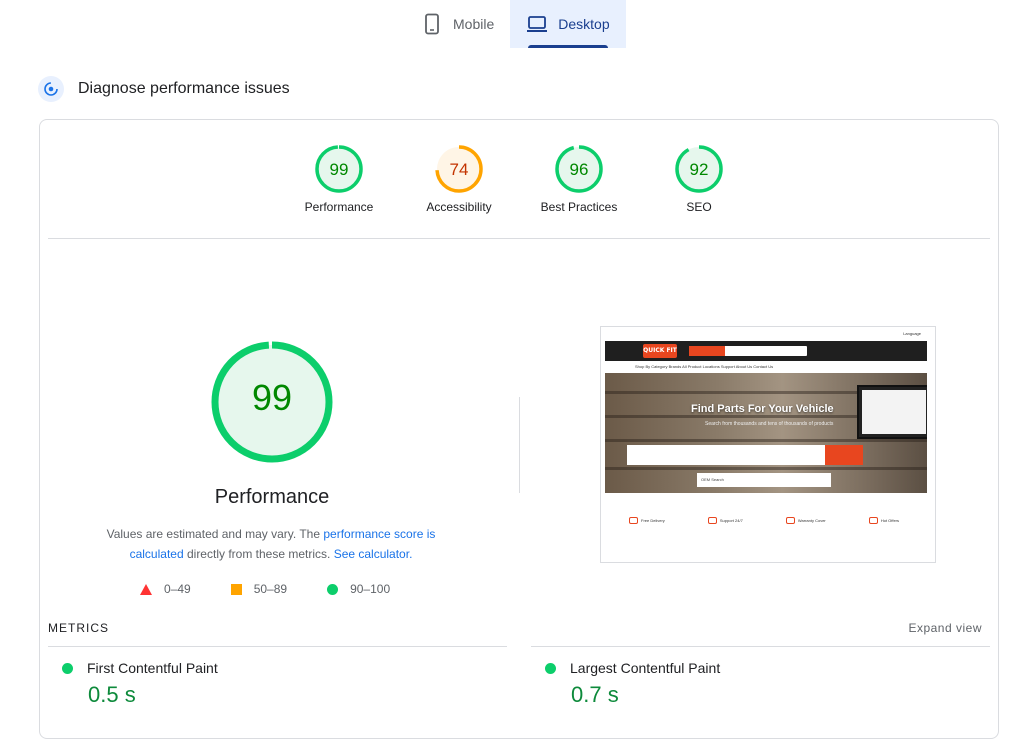 The width and height of the screenshot is (1009, 739). What do you see at coordinates (745, 455) in the screenshot?
I see `thumb-vehicle-form` at bounding box center [745, 455].